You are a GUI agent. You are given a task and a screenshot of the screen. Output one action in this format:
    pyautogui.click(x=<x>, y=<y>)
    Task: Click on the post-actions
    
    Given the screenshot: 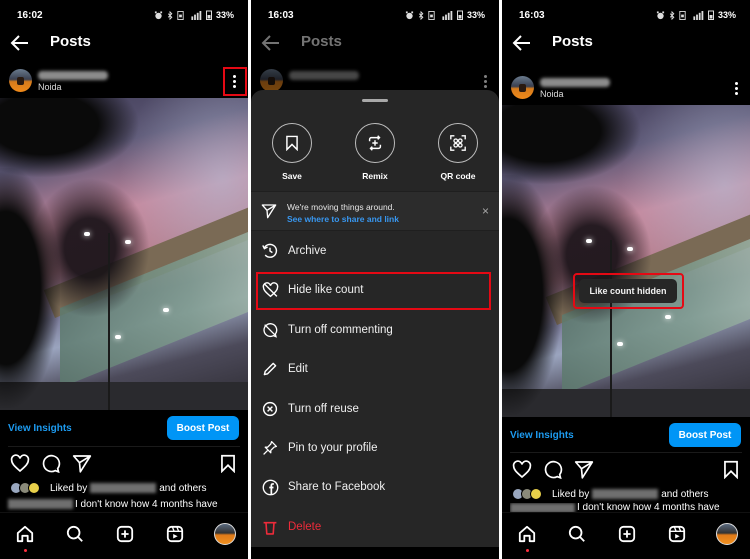 What is the action you would take?
    pyautogui.click(x=626, y=470)
    